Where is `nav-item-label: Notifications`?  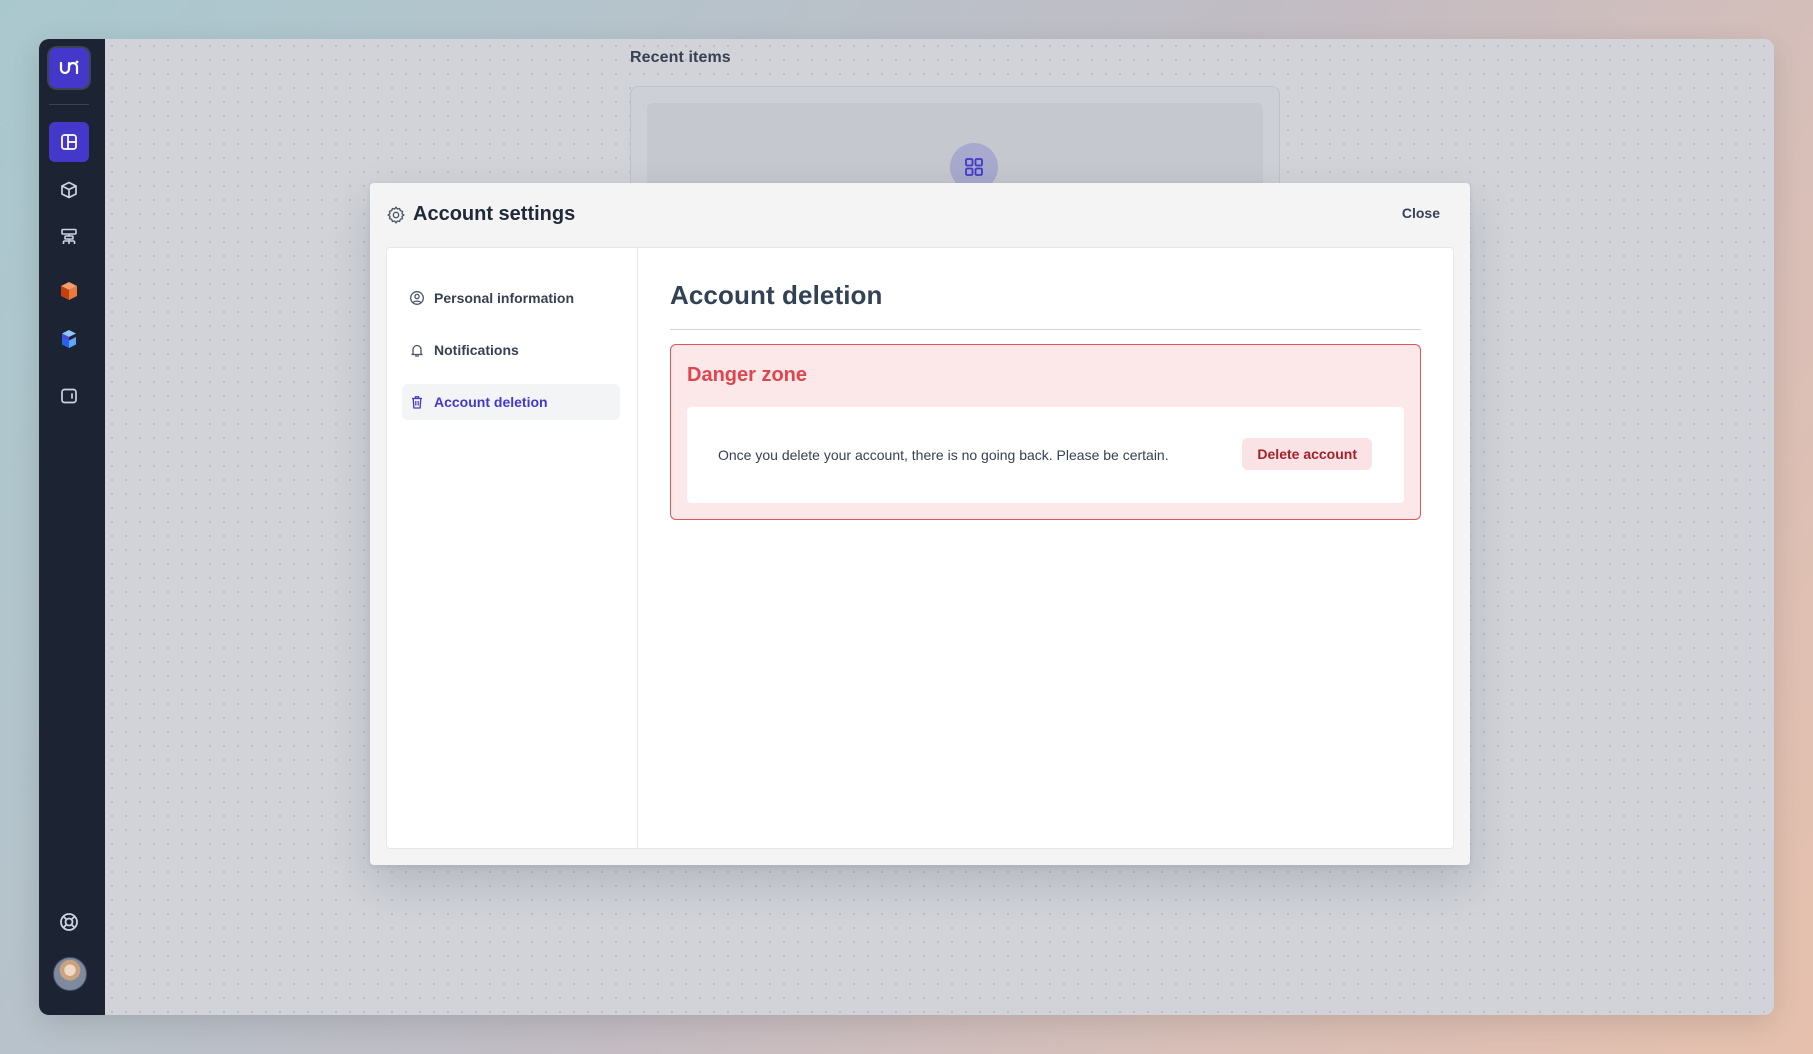
nav-item-label: Notifications is located at coordinates (476, 350).